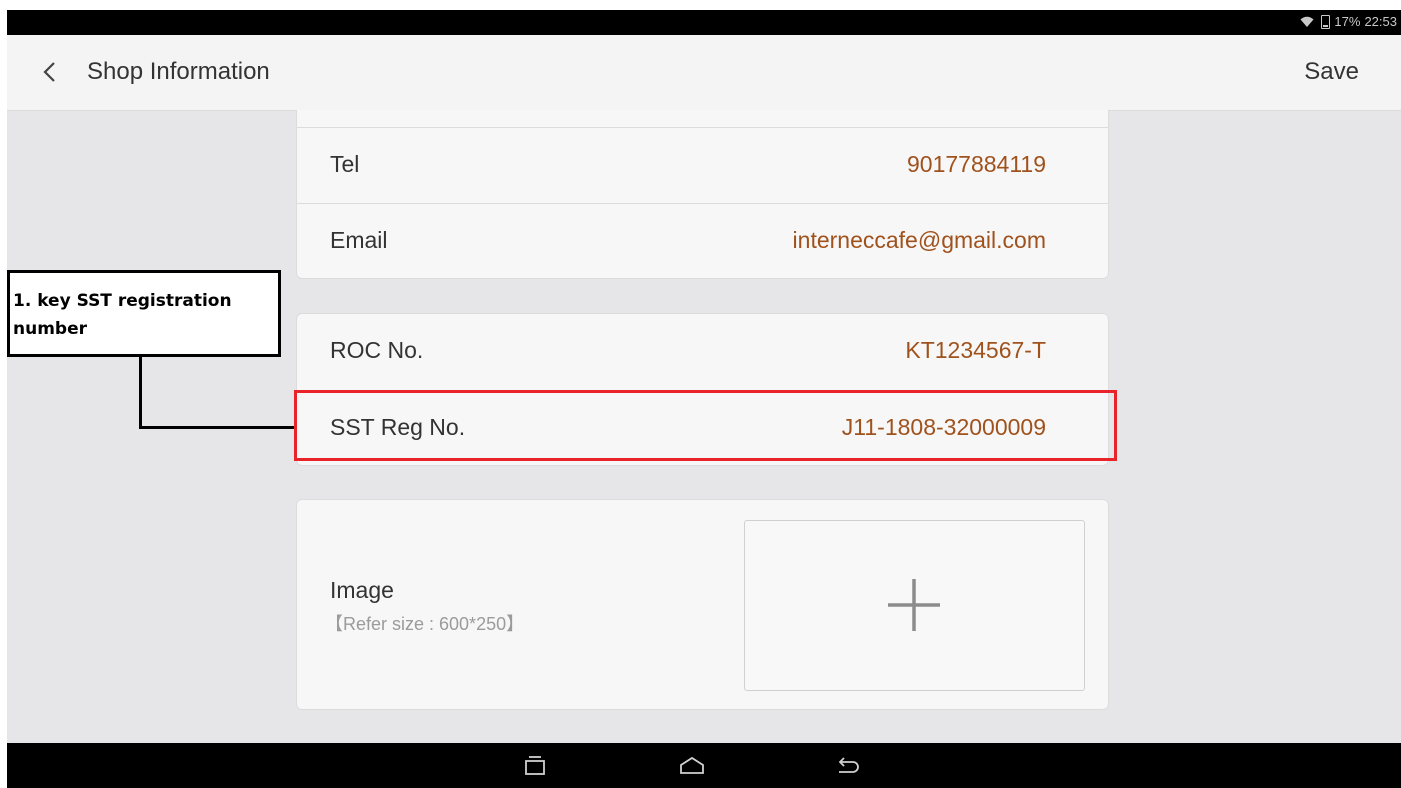 The width and height of the screenshot is (1401, 788). Describe the element at coordinates (975, 350) in the screenshot. I see `roc-value: KT1234567-T` at that location.